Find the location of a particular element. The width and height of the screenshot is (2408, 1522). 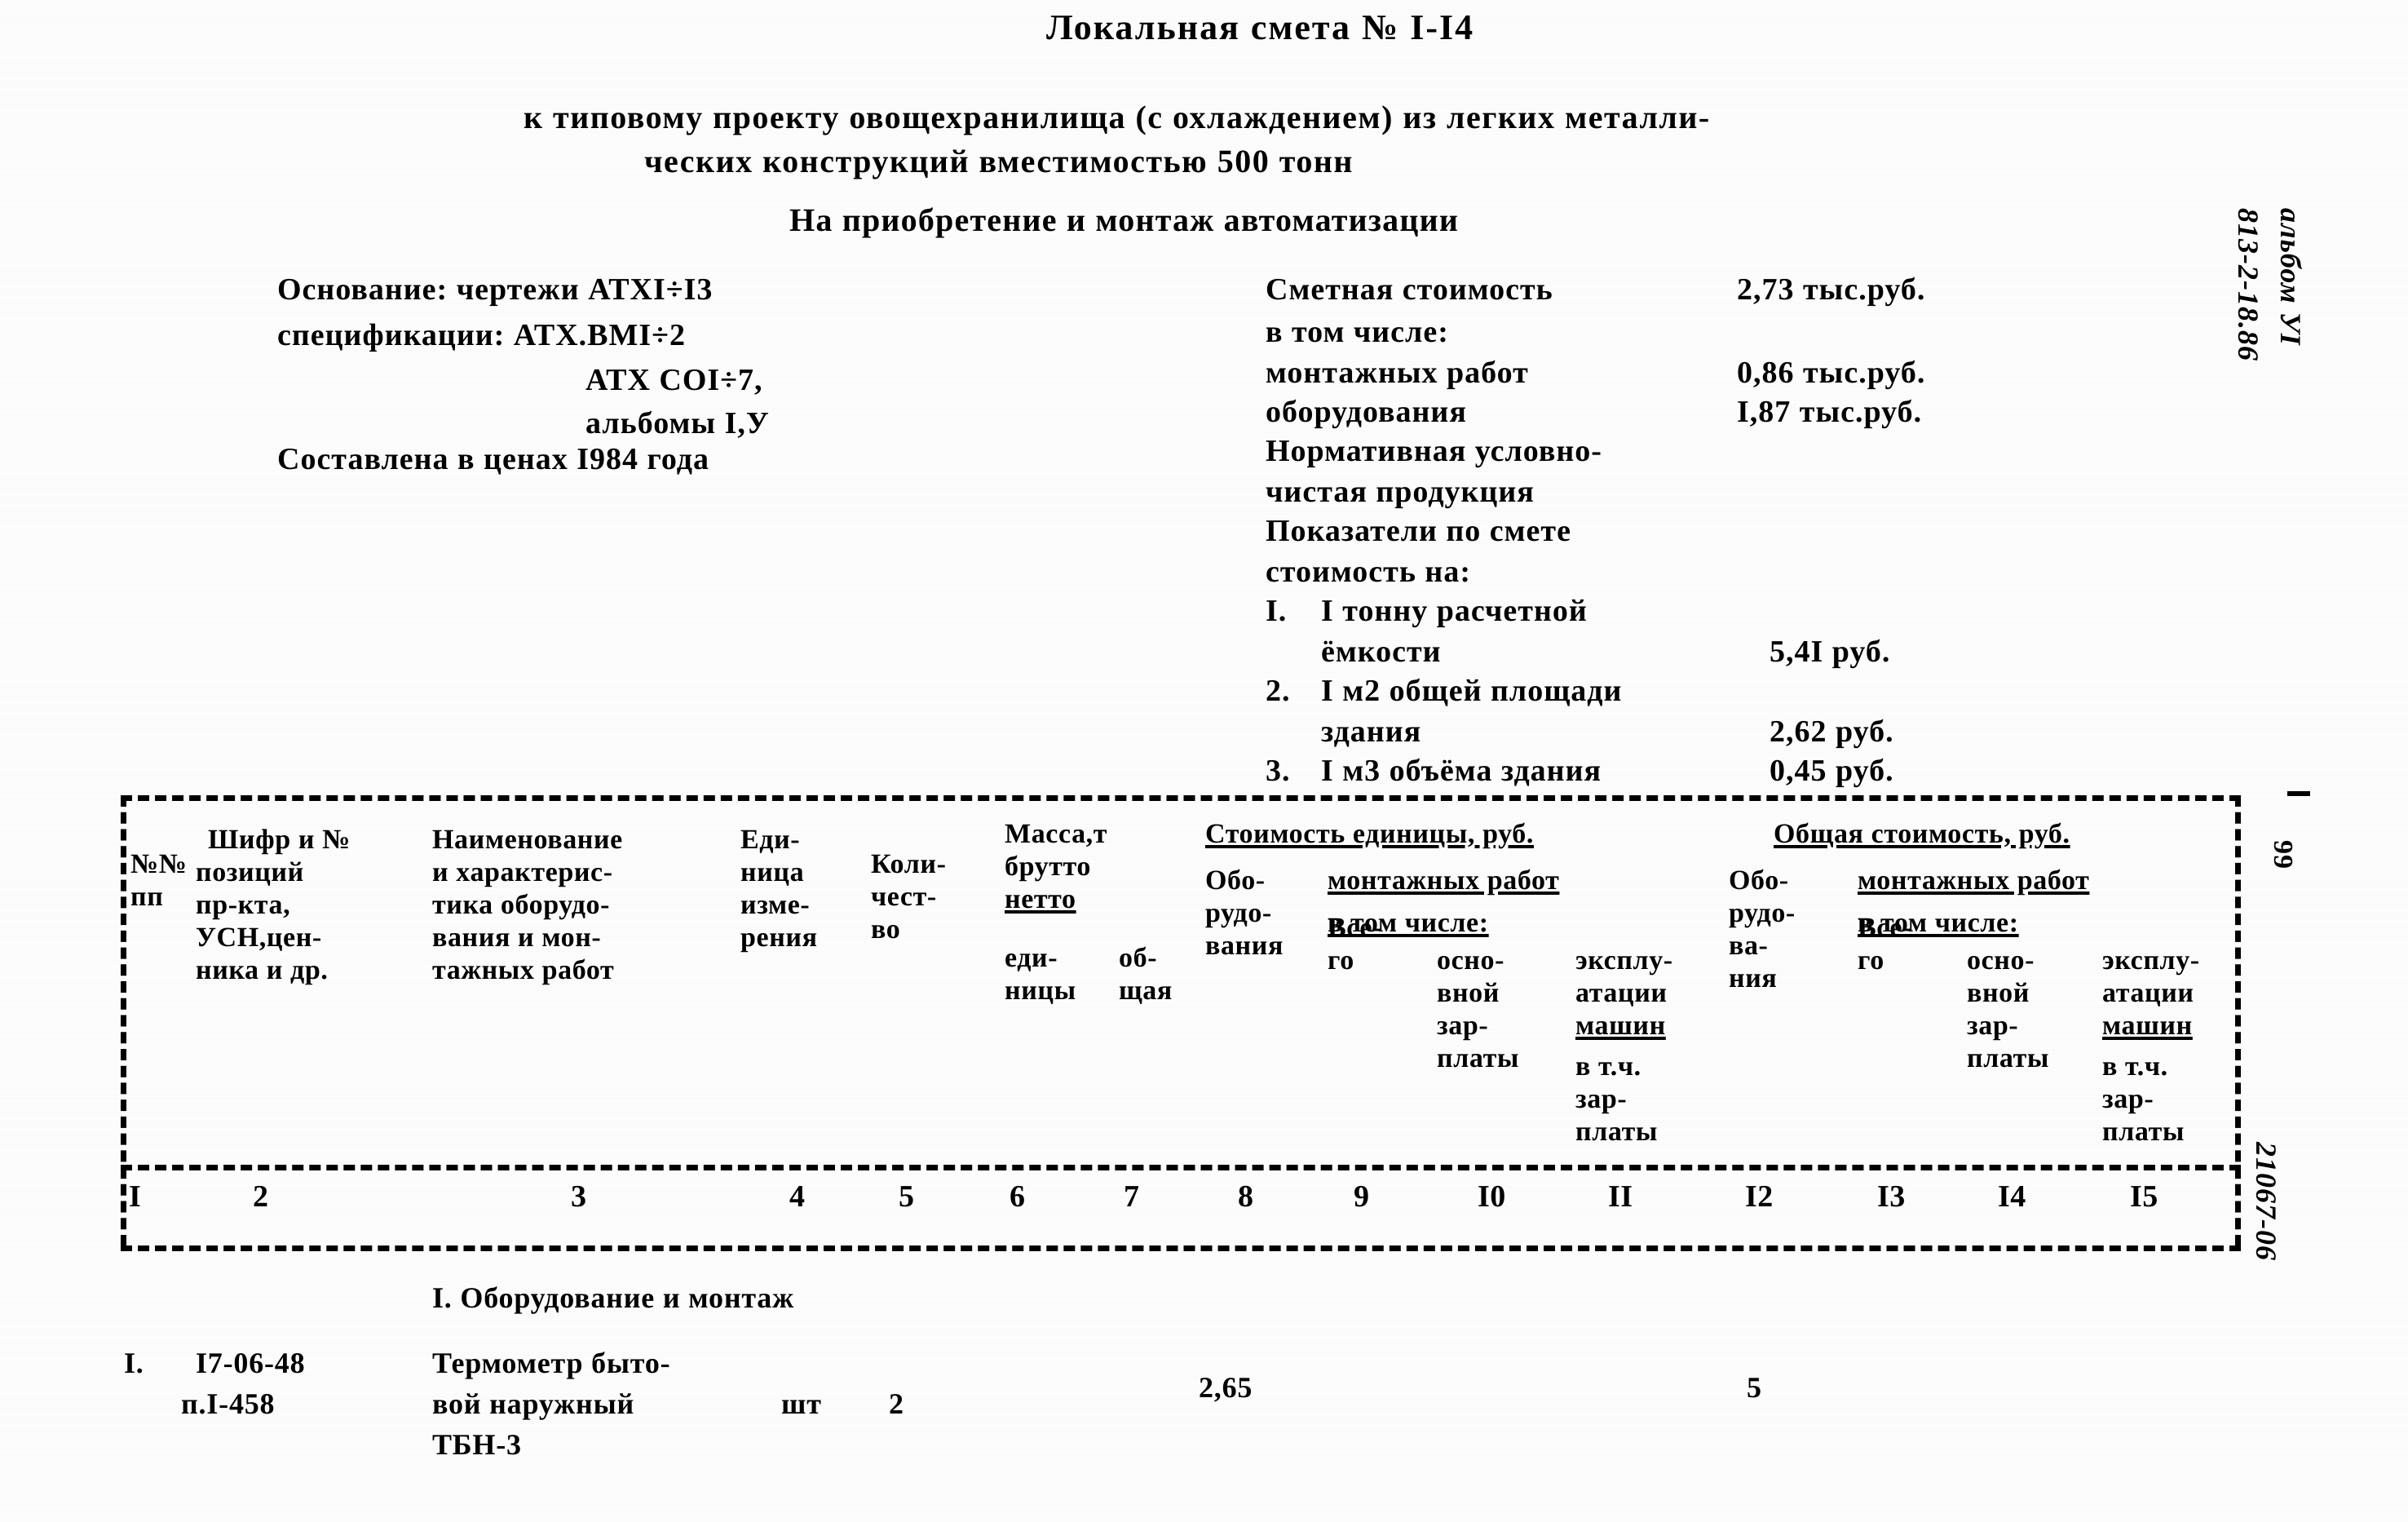

indicator-3-value: 0,45 руб. is located at coordinates (1832, 771).